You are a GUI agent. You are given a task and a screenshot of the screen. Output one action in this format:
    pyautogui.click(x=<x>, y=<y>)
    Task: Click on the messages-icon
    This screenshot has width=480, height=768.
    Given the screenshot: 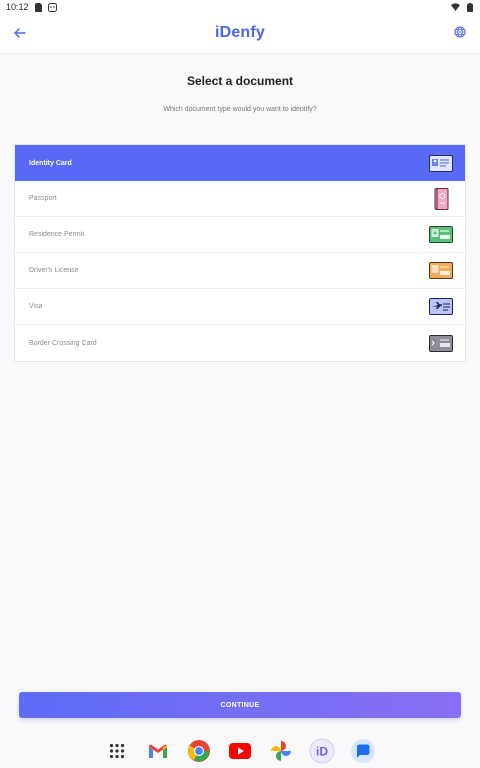 What is the action you would take?
    pyautogui.click(x=363, y=751)
    